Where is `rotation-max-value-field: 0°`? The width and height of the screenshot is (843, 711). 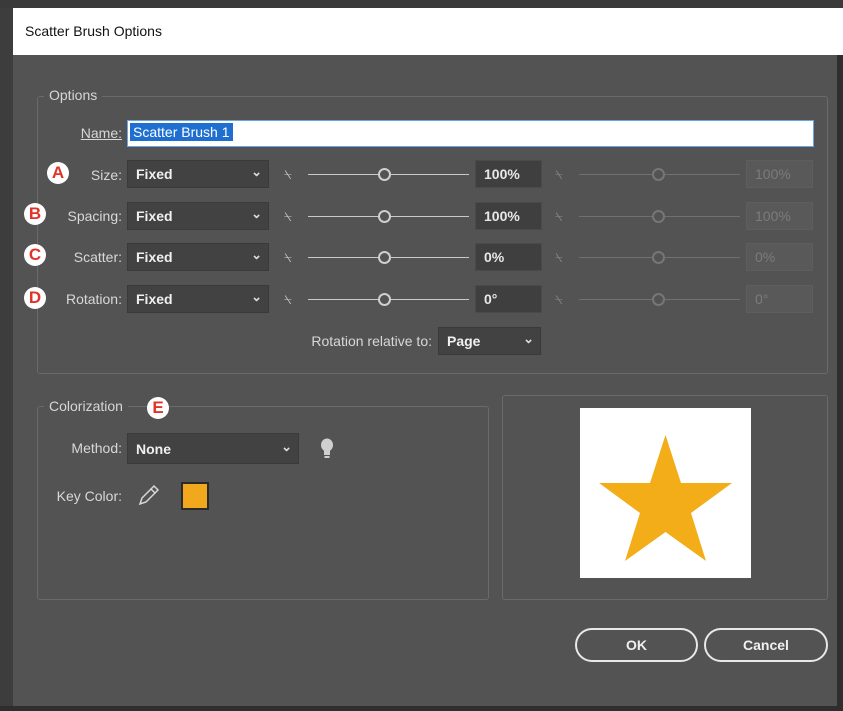 rotation-max-value-field: 0° is located at coordinates (779, 299).